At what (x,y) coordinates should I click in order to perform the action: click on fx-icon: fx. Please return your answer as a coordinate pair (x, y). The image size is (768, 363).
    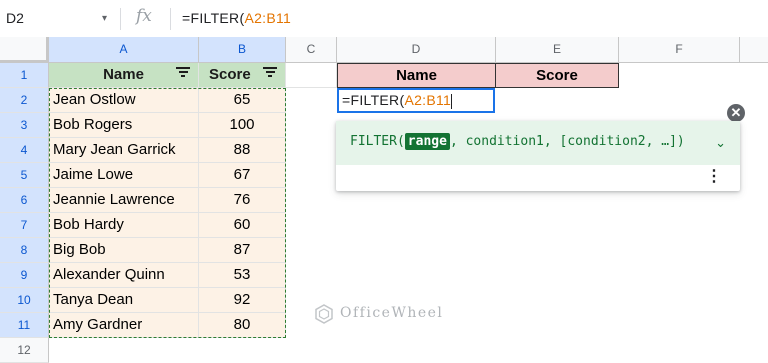
    Looking at the image, I should click on (144, 16).